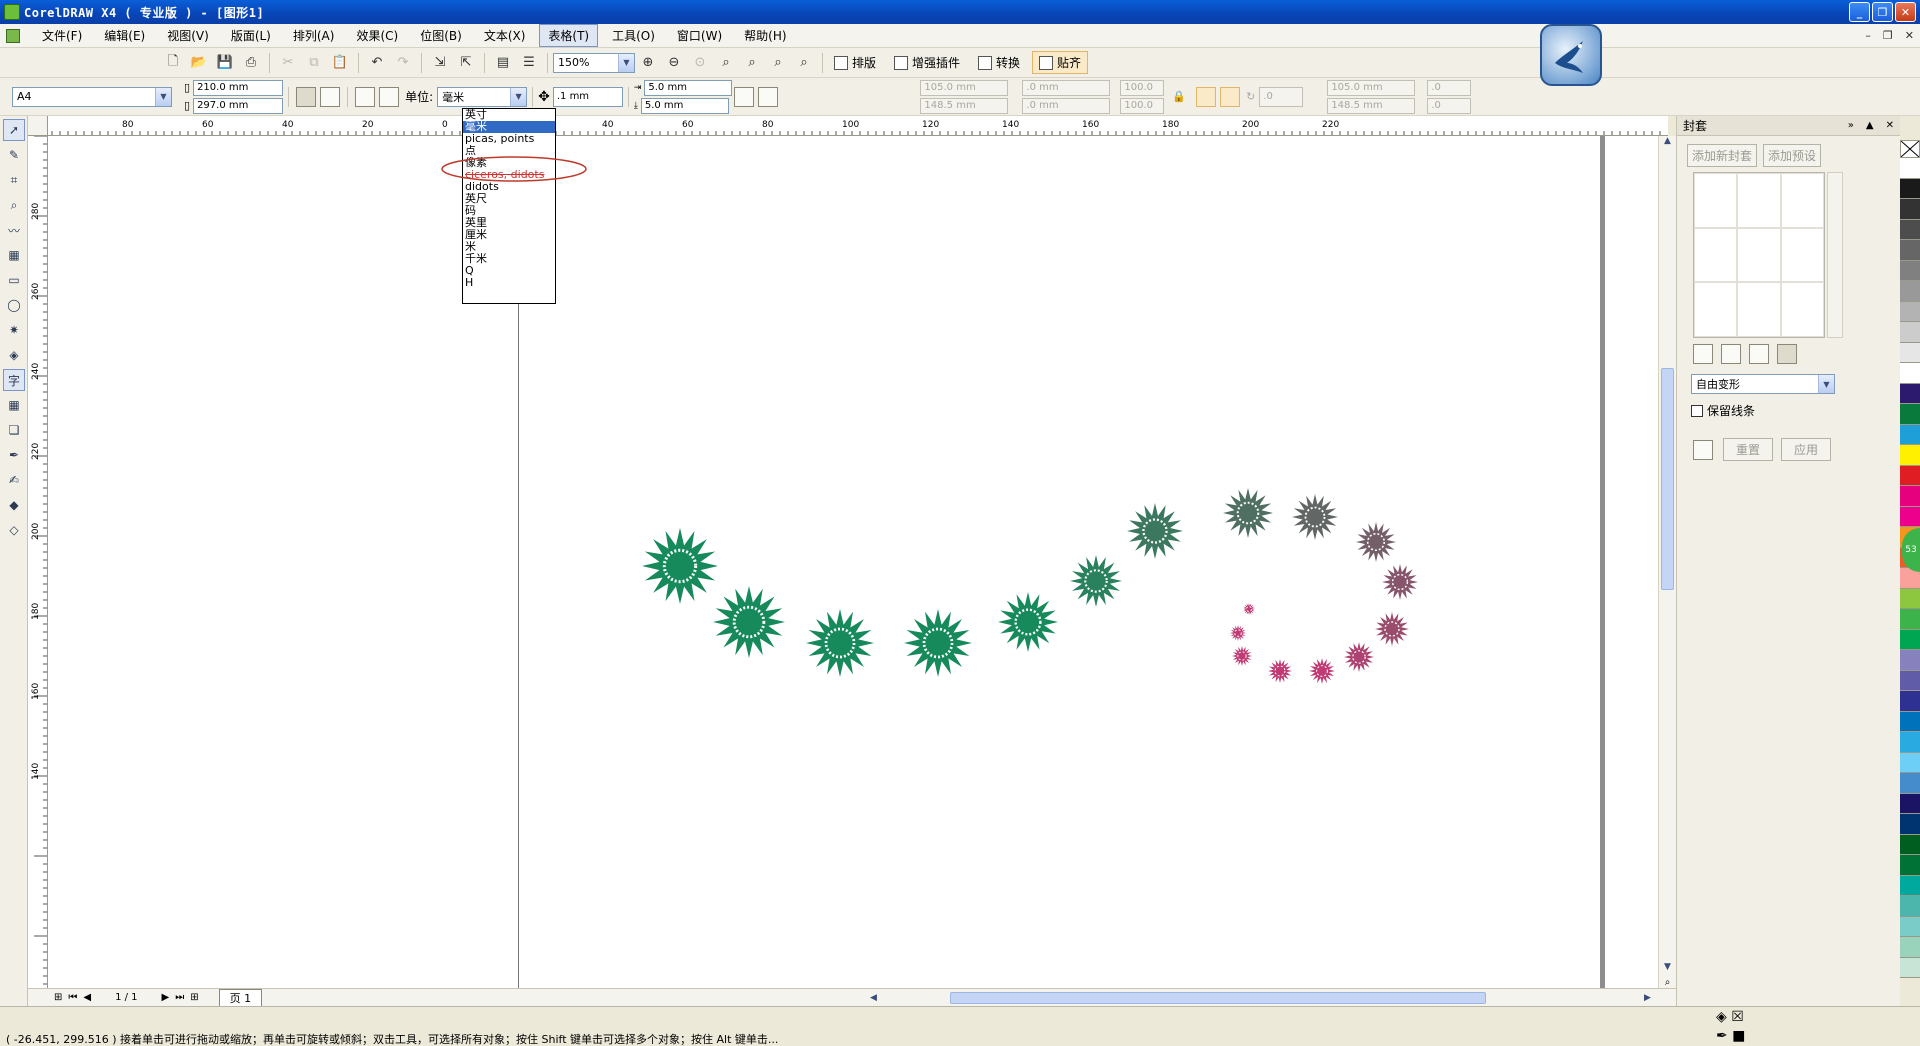 The image size is (1920, 1046). Describe the element at coordinates (1179, 96) in the screenshot. I see `lock-ratio-icon: 🔒` at that location.